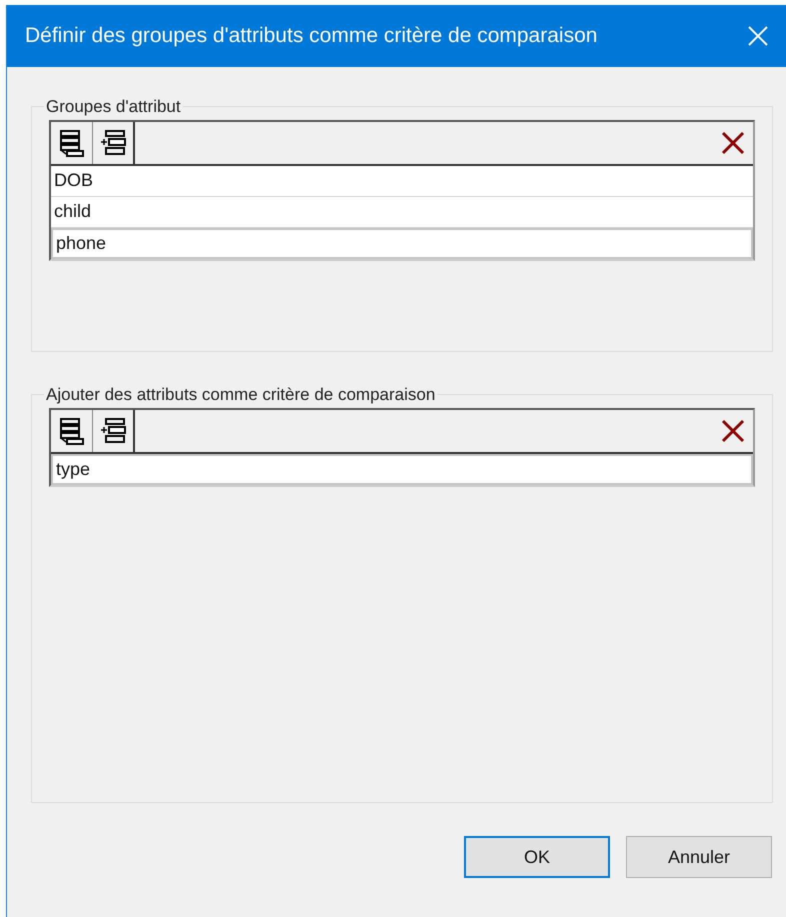 The height and width of the screenshot is (917, 786). I want to click on dialog-button: OK, so click(537, 857).